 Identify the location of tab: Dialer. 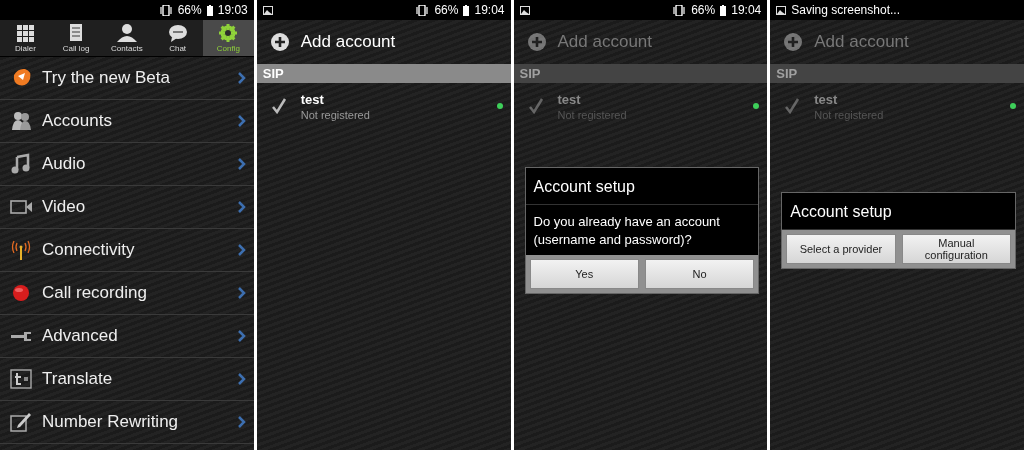
(25, 38).